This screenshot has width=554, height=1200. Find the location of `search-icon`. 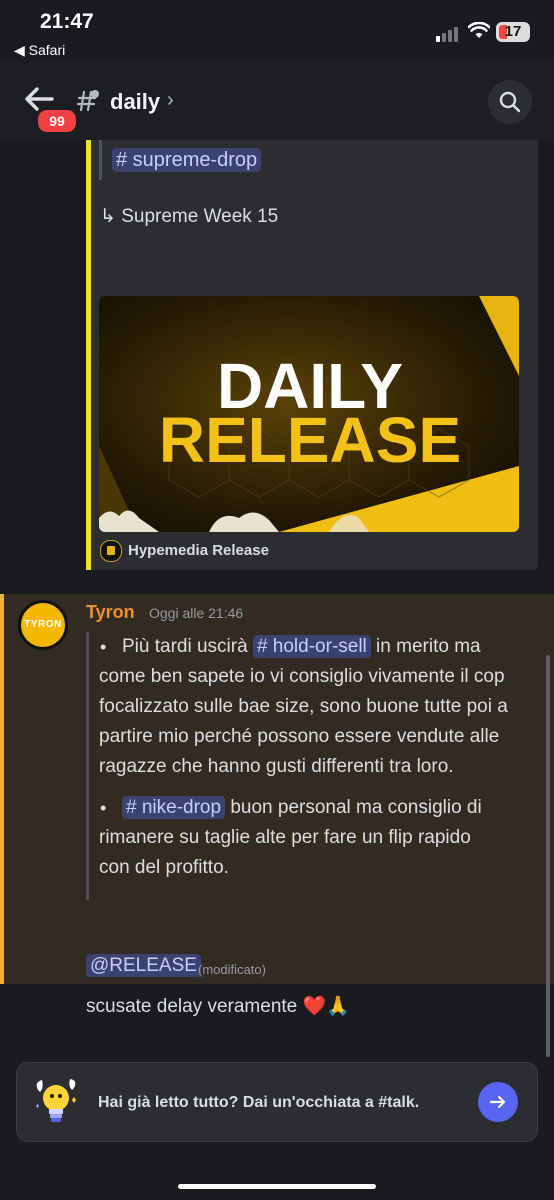

search-icon is located at coordinates (510, 102).